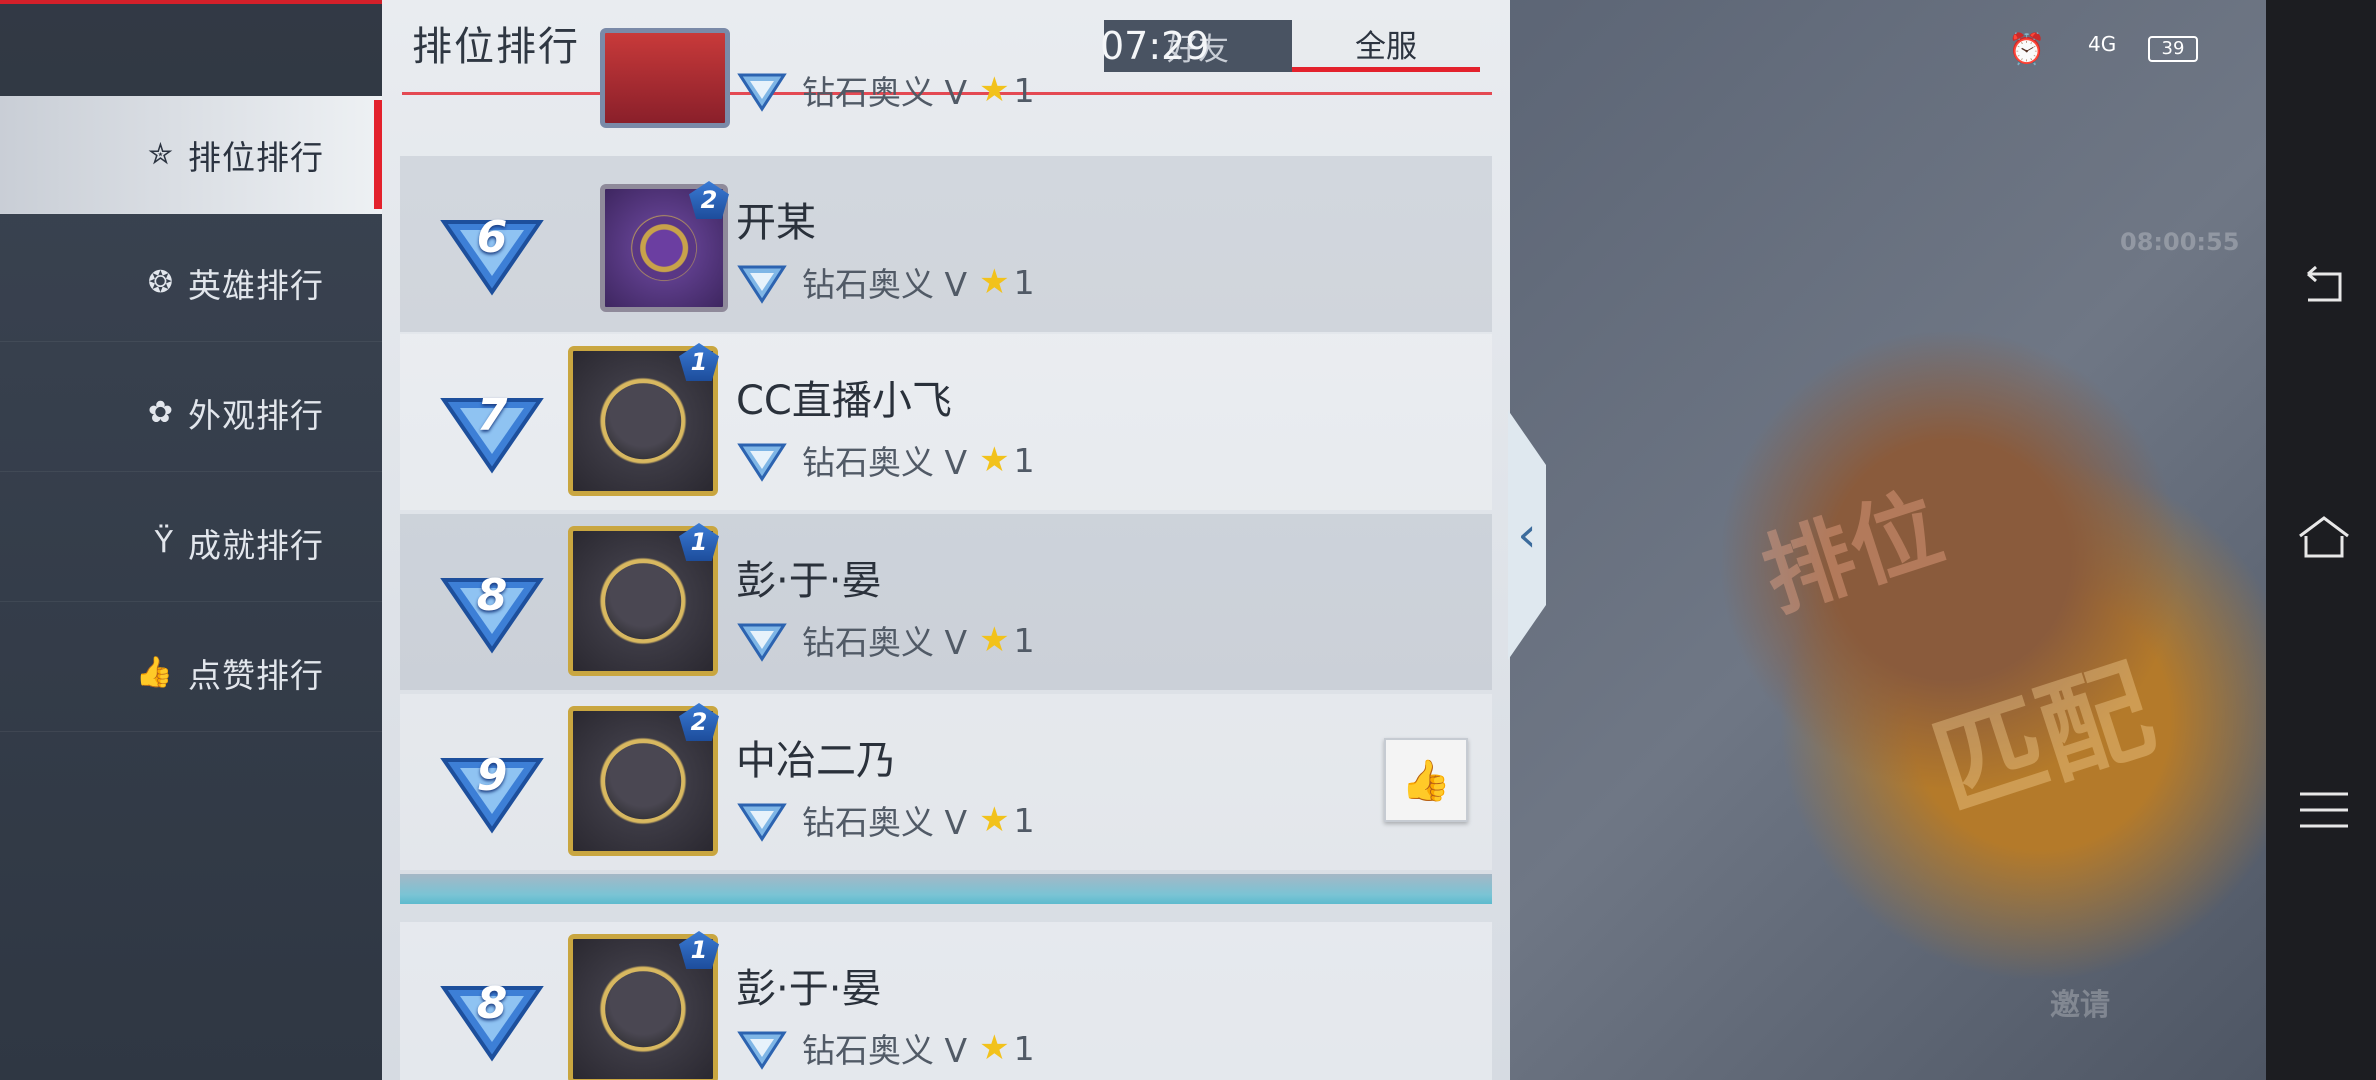 The image size is (2376, 1080). What do you see at coordinates (492, 415) in the screenshot?
I see `rank-number: 7` at bounding box center [492, 415].